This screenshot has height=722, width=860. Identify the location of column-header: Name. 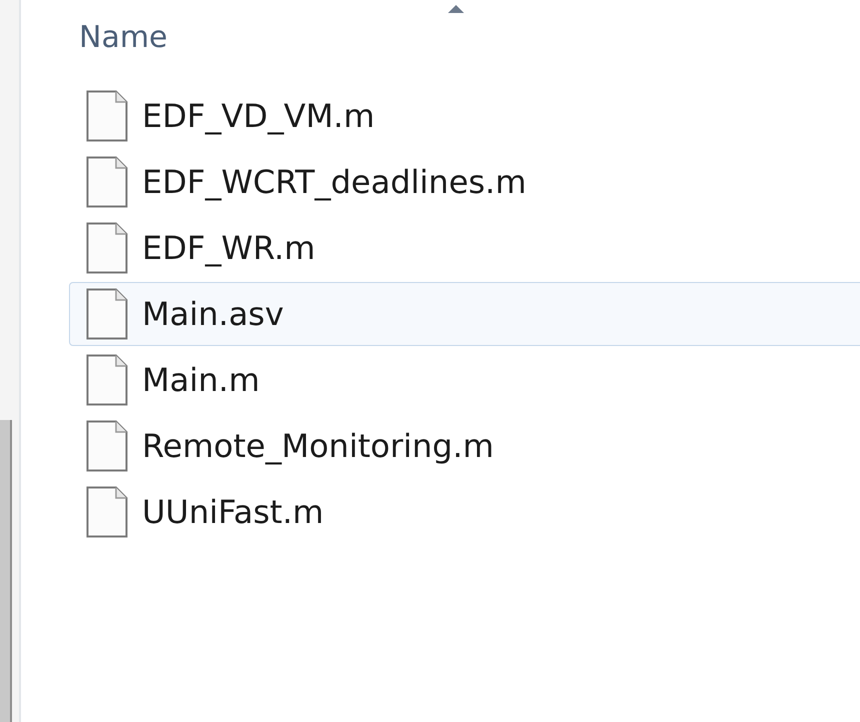
(123, 37).